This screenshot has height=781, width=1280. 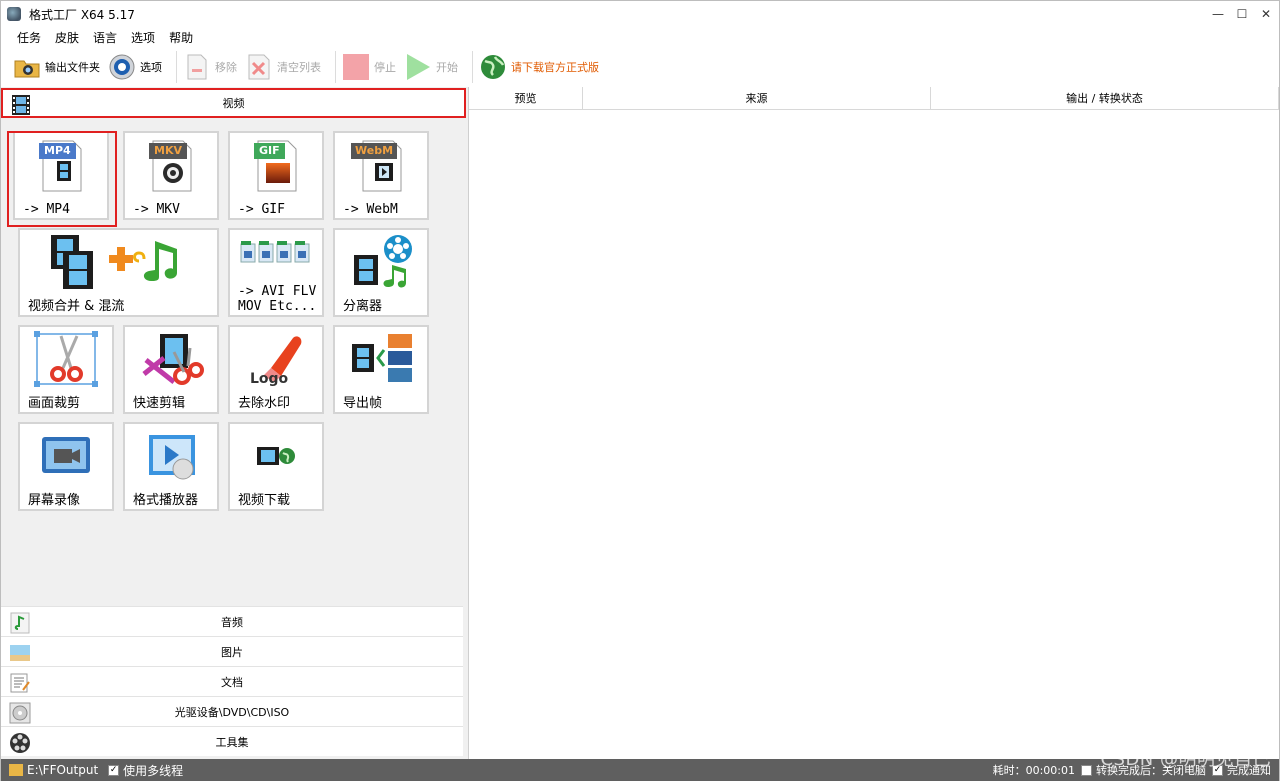 What do you see at coordinates (418, 67) in the screenshot?
I see `play-icon` at bounding box center [418, 67].